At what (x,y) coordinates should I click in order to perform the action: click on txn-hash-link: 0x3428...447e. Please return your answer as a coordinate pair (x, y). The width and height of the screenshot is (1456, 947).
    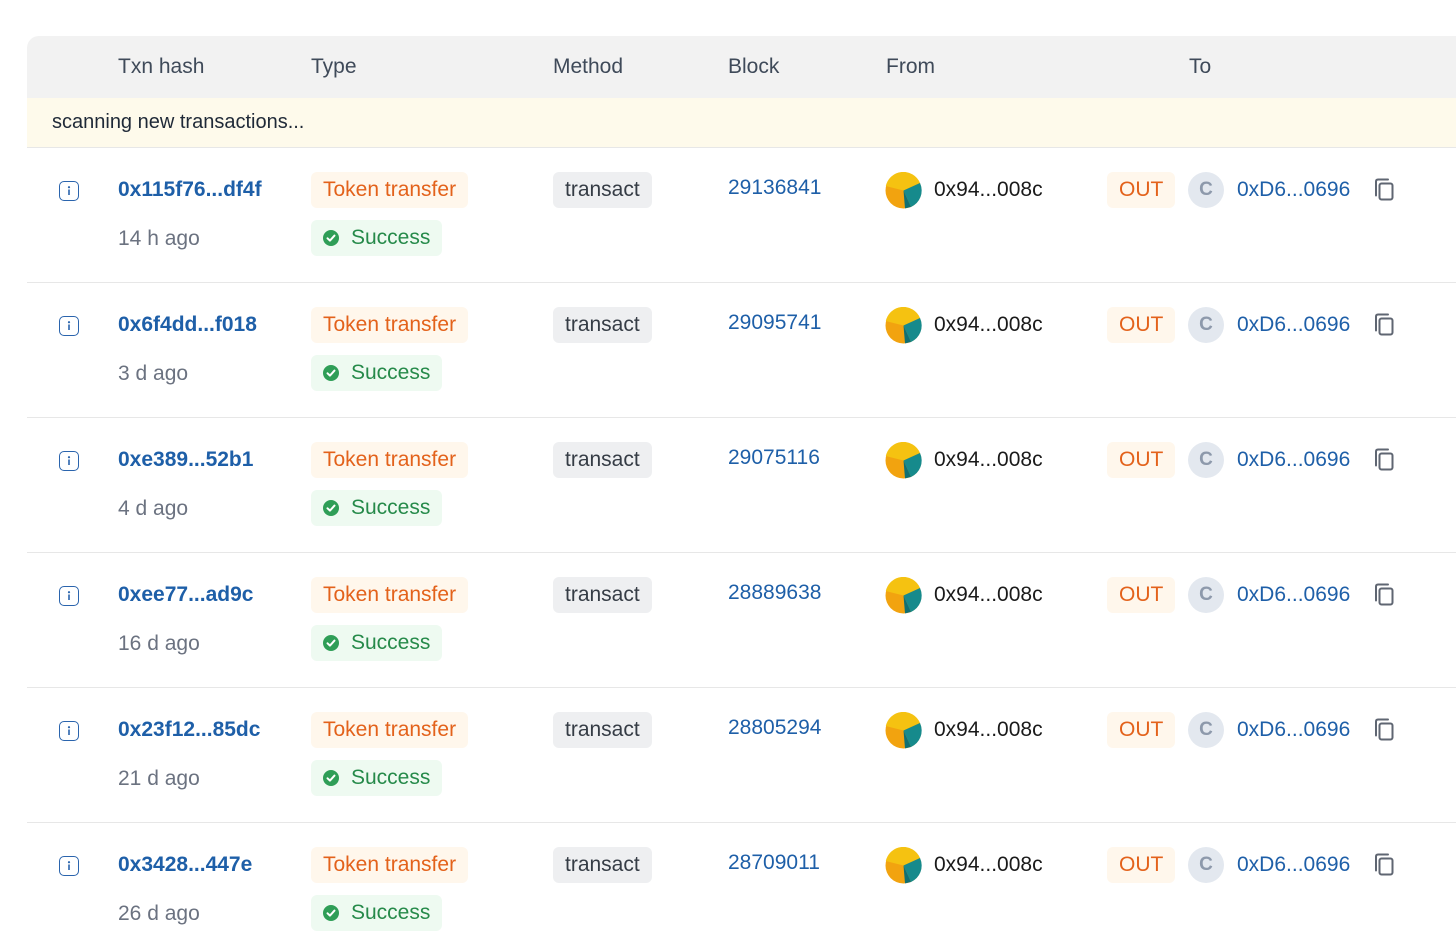
    Looking at the image, I should click on (185, 865).